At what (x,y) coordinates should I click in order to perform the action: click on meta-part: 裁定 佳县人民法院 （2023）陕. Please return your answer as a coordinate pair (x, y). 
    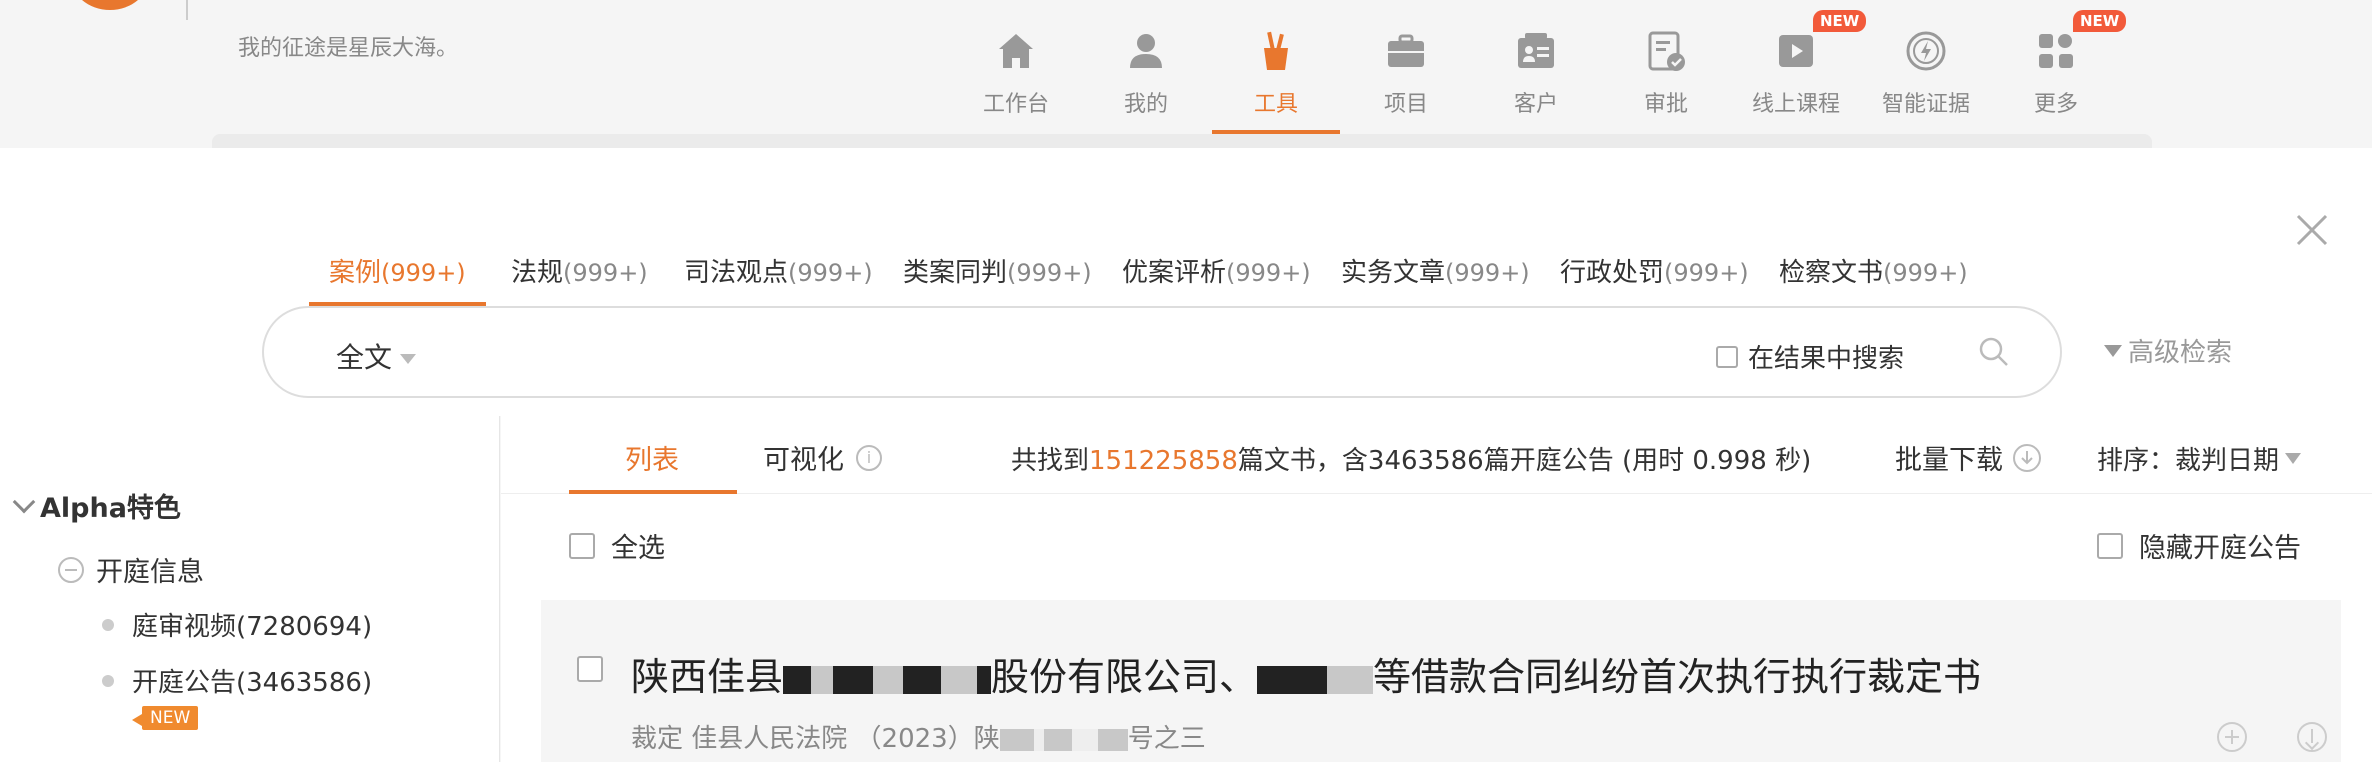
    Looking at the image, I should click on (815, 739).